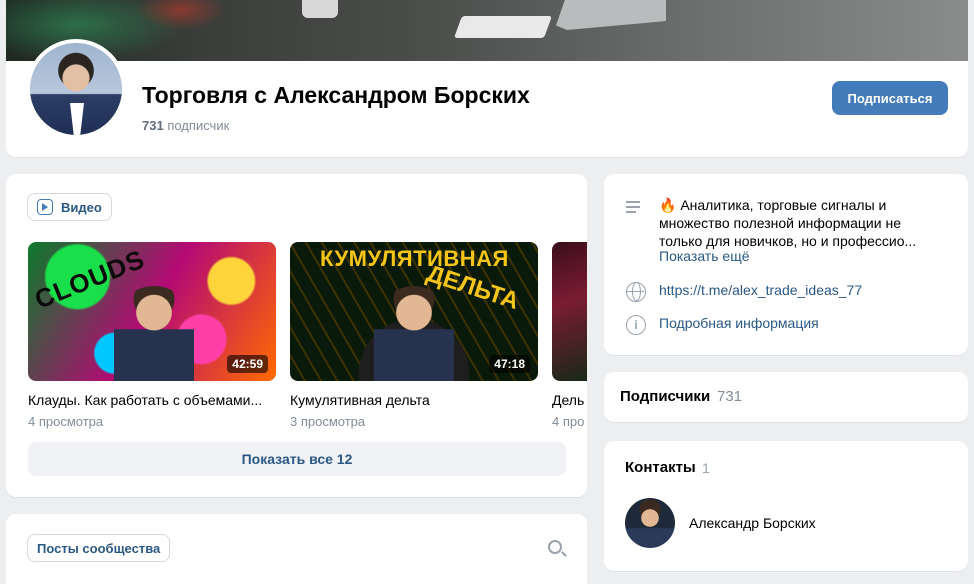 This screenshot has height=584, width=974. I want to click on videos-tab: Видео, so click(69, 207).